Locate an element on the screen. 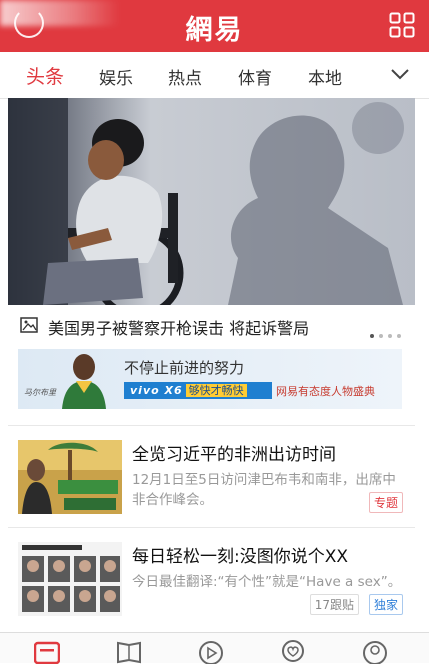  tab-entertainment: 娱乐 is located at coordinates (116, 76).